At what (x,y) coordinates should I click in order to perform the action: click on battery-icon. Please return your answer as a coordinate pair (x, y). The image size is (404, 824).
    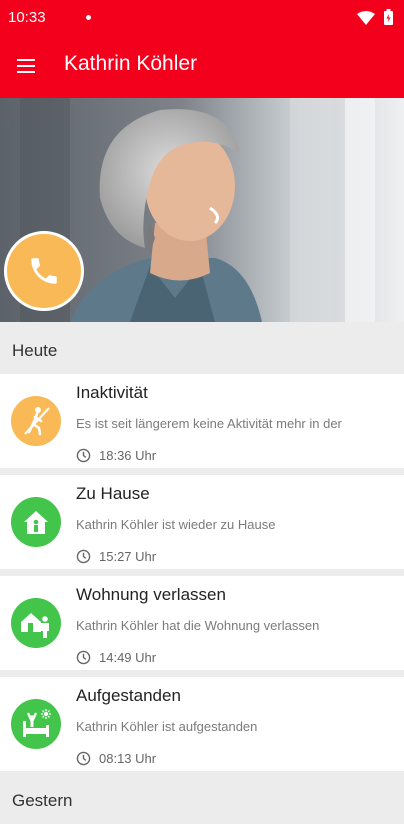
    Looking at the image, I should click on (388, 17).